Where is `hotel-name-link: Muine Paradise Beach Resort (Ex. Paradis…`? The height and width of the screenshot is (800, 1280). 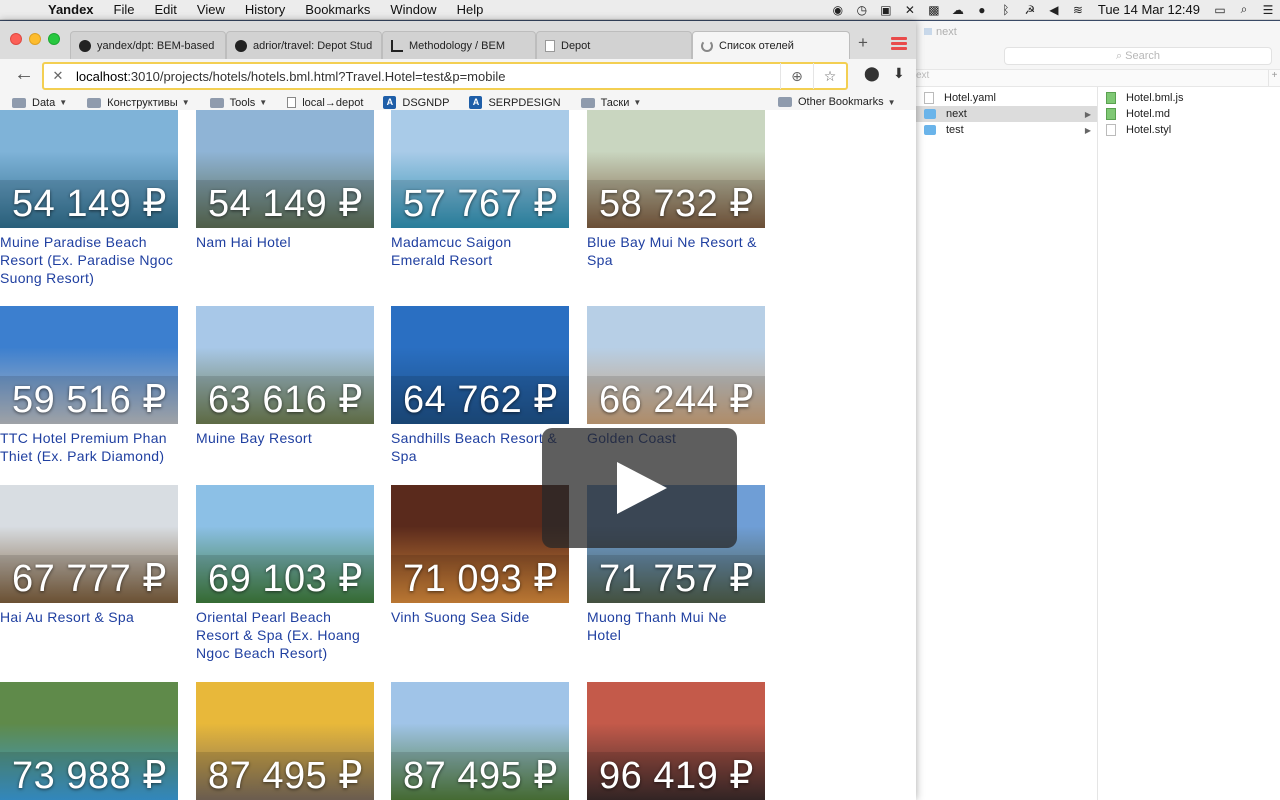 hotel-name-link: Muine Paradise Beach Resort (Ex. Paradis… is located at coordinates (89, 260).